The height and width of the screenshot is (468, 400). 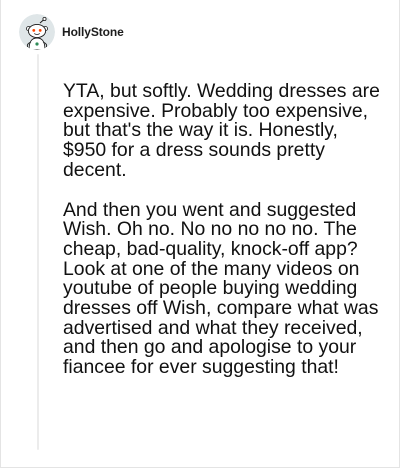 What do you see at coordinates (38, 252) in the screenshot?
I see `thread-collapse-line` at bounding box center [38, 252].